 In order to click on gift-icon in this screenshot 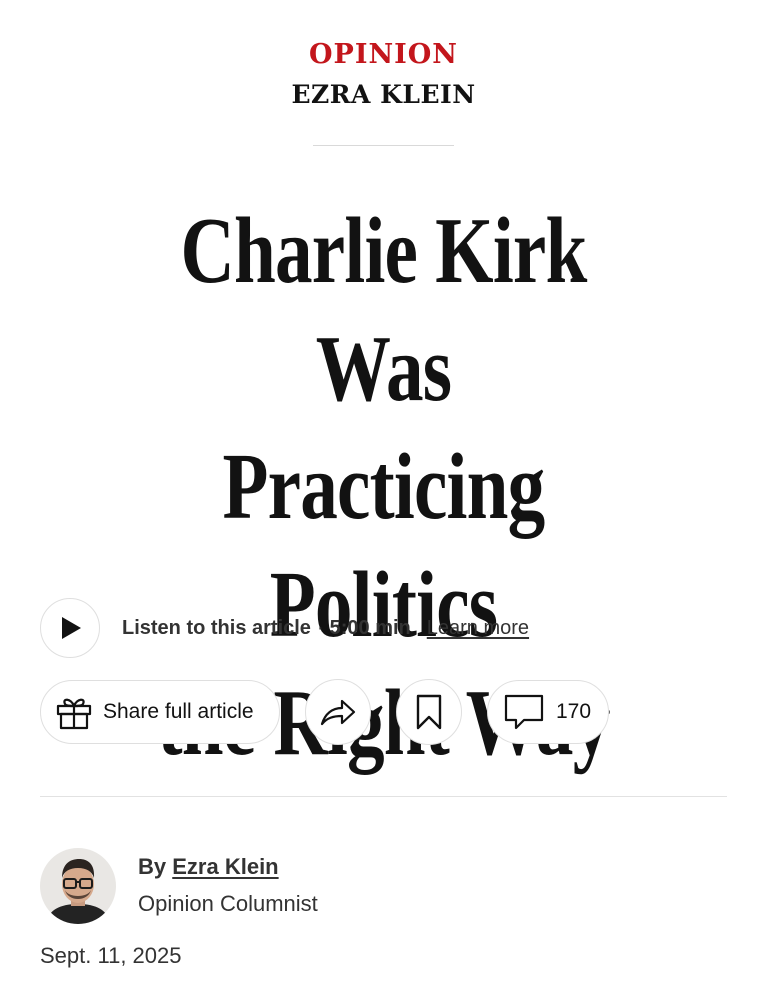, I will do `click(74, 714)`.